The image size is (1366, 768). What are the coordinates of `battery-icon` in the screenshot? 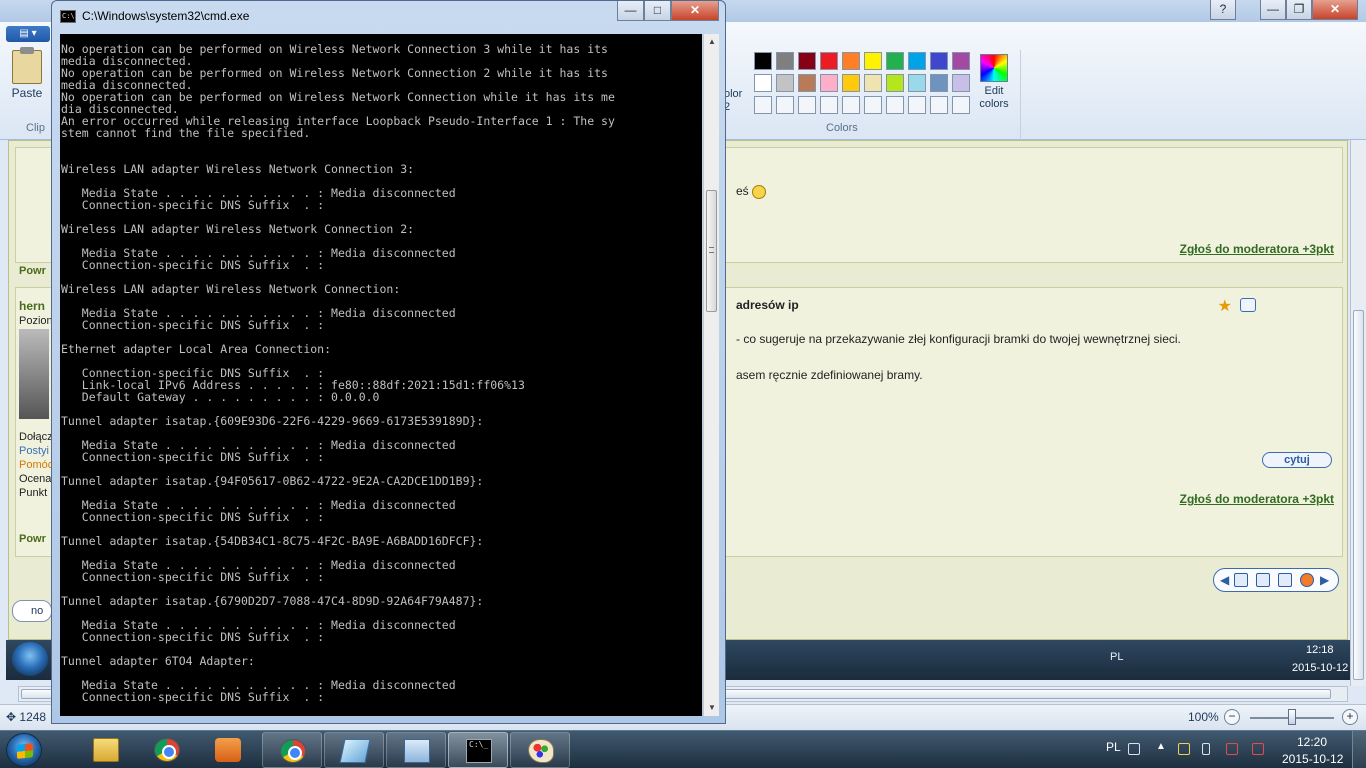 It's located at (1206, 749).